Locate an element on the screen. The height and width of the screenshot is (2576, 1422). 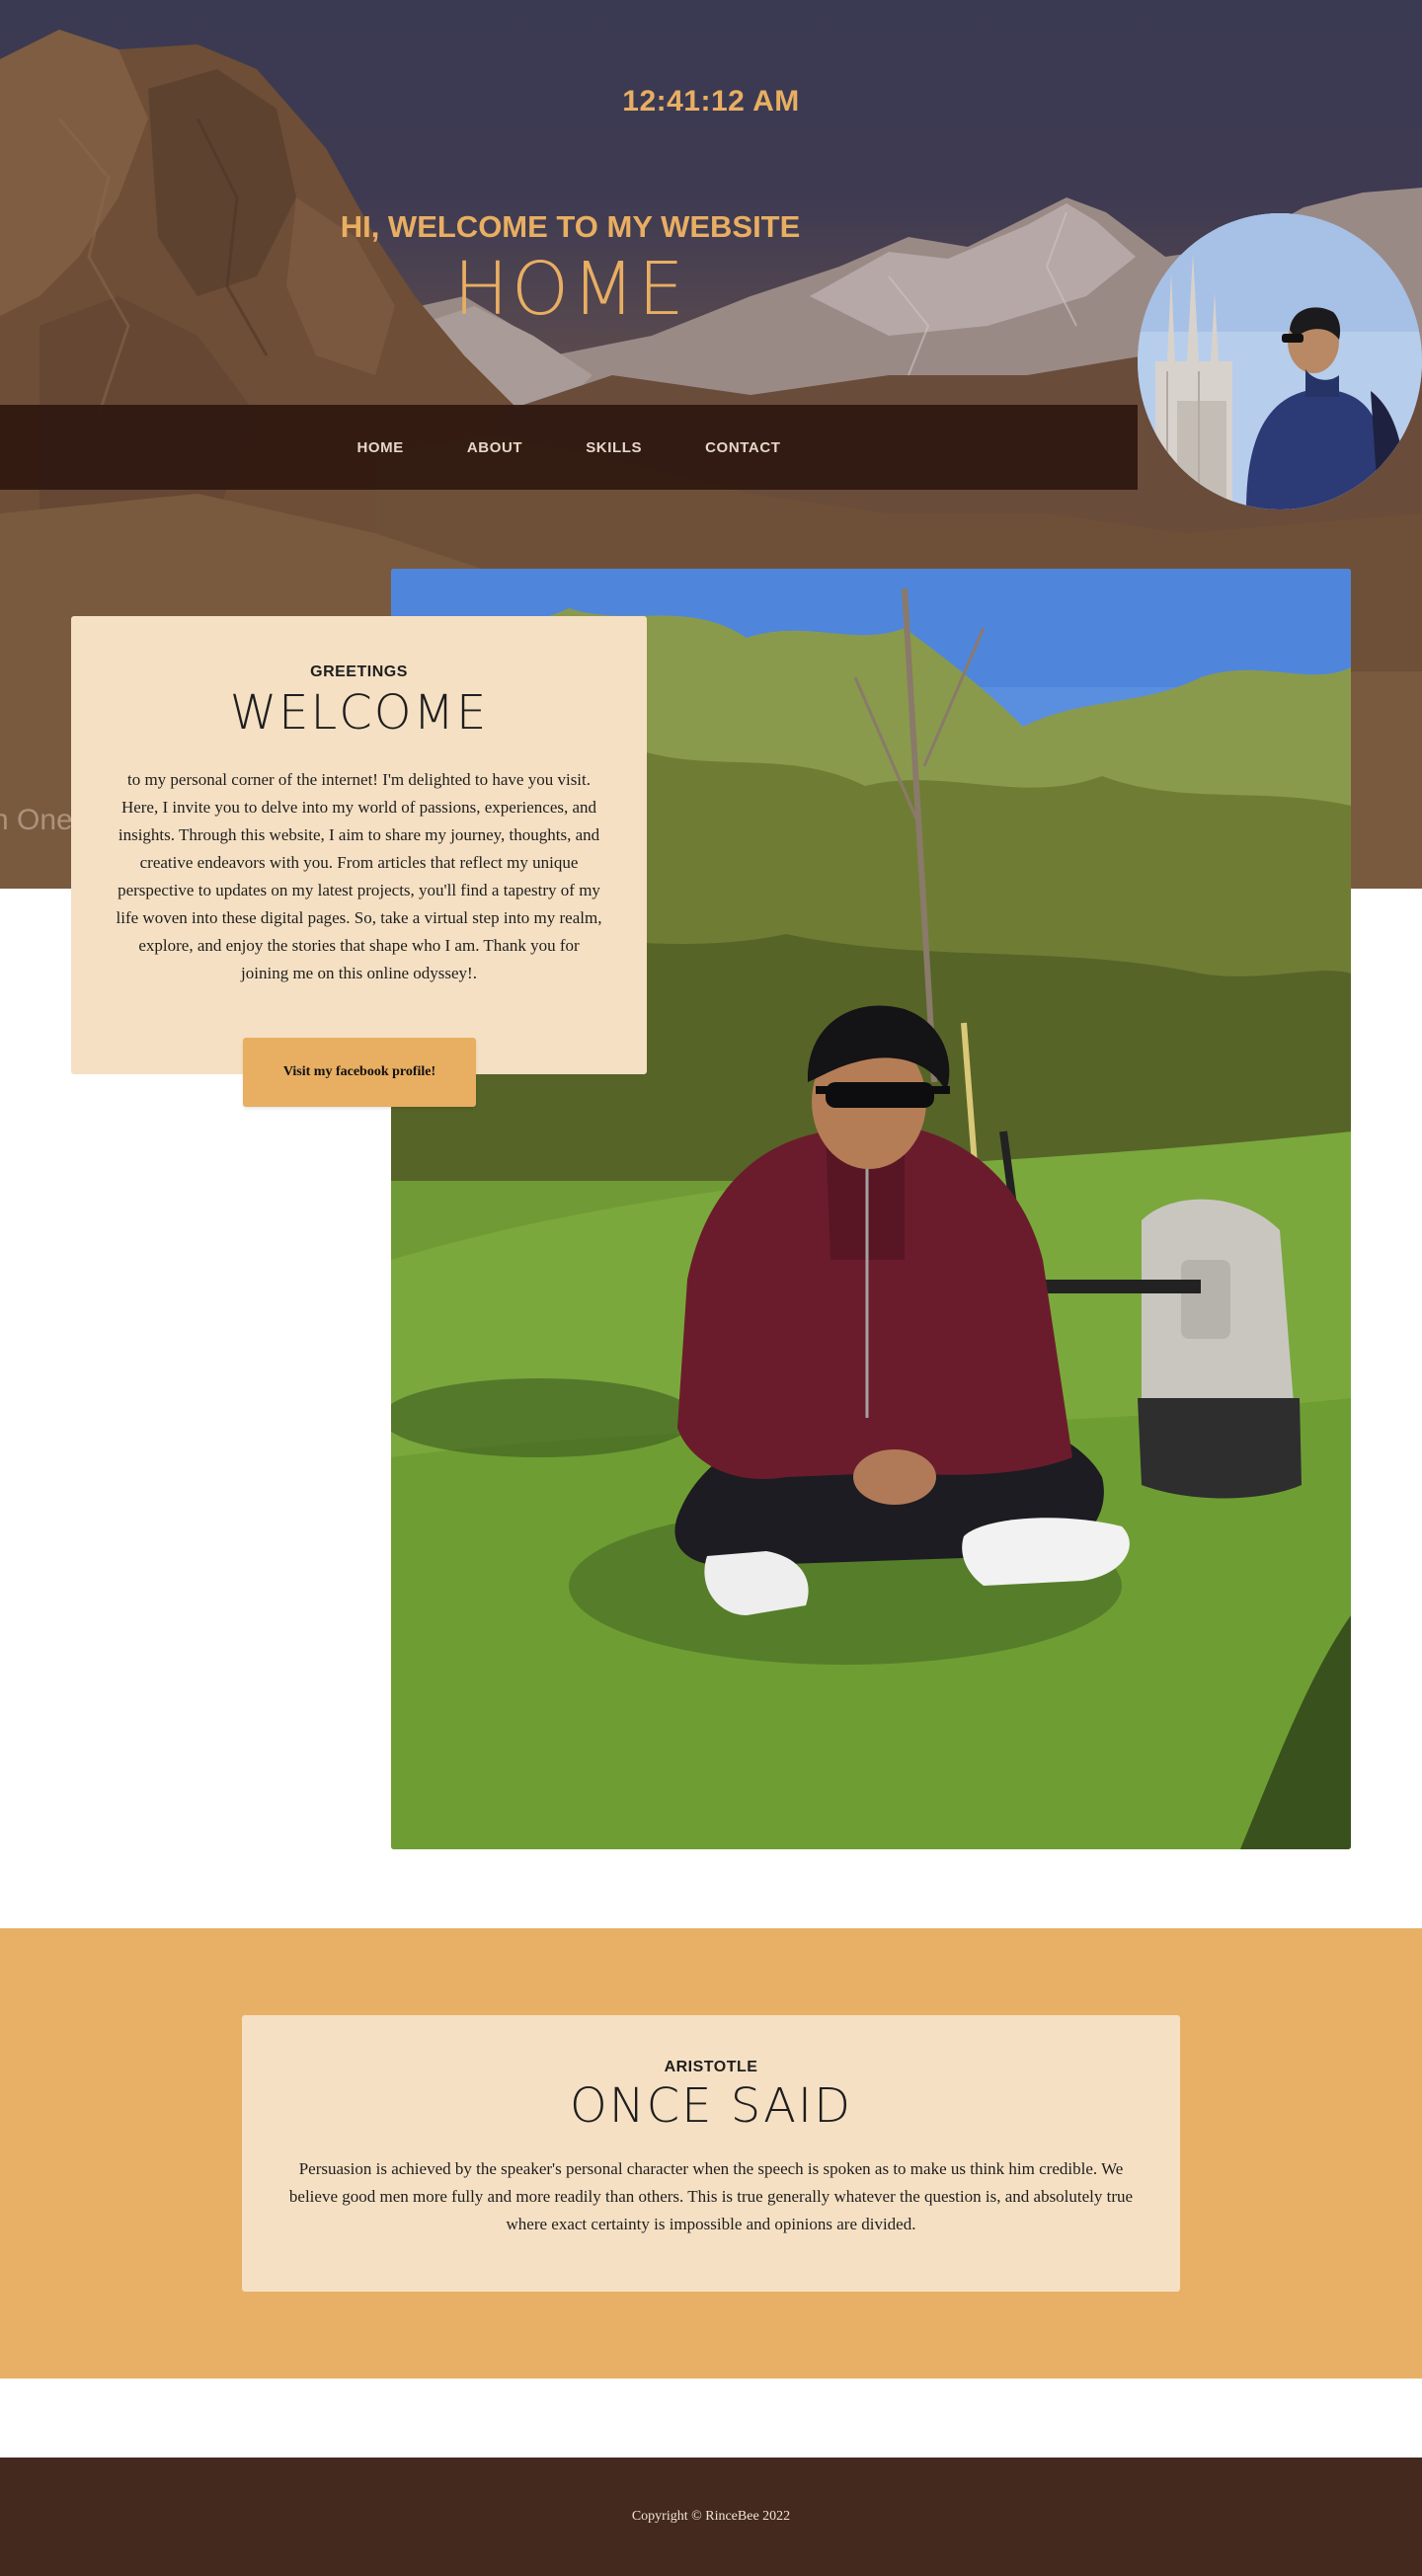
main-navbar: HOME ABOUT SKILLS CONTACT is located at coordinates (569, 447).